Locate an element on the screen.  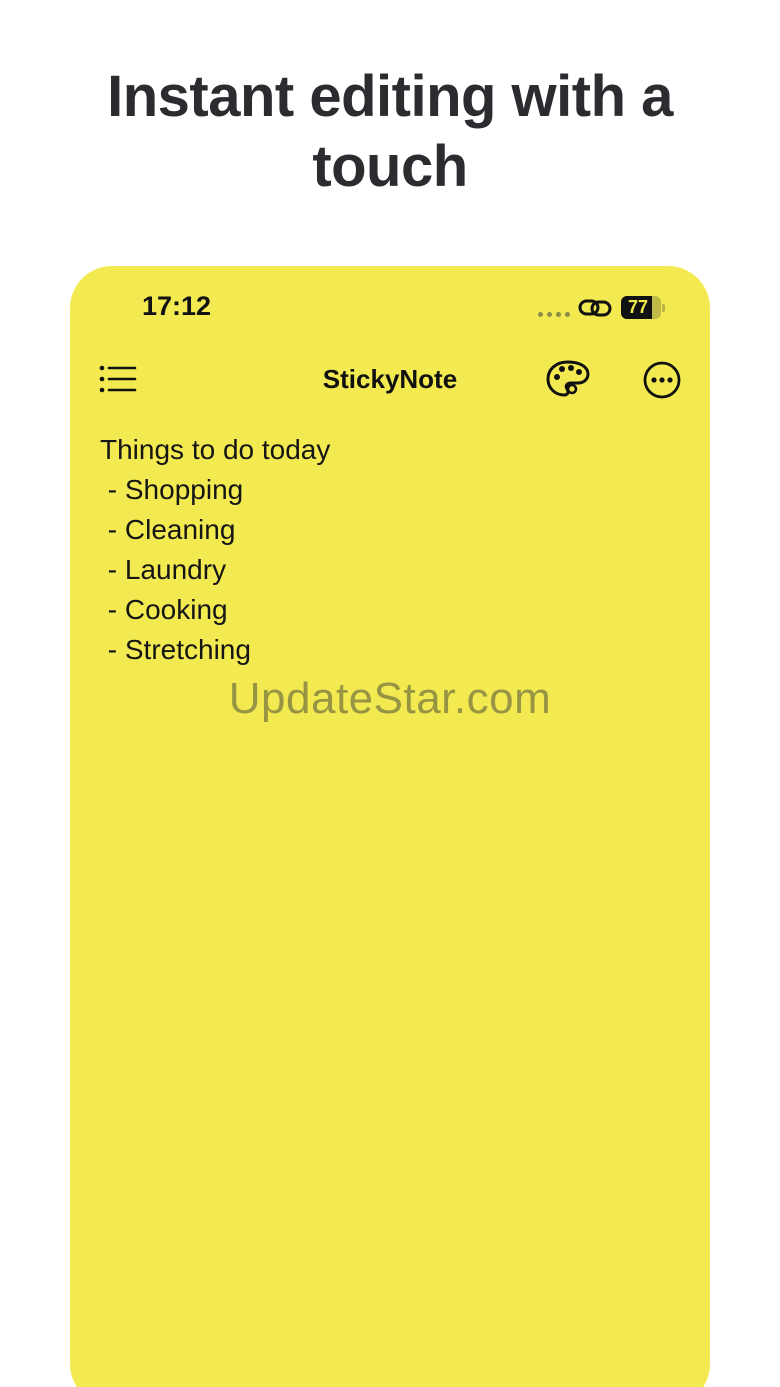
signal-dots-icon is located at coordinates (554, 314).